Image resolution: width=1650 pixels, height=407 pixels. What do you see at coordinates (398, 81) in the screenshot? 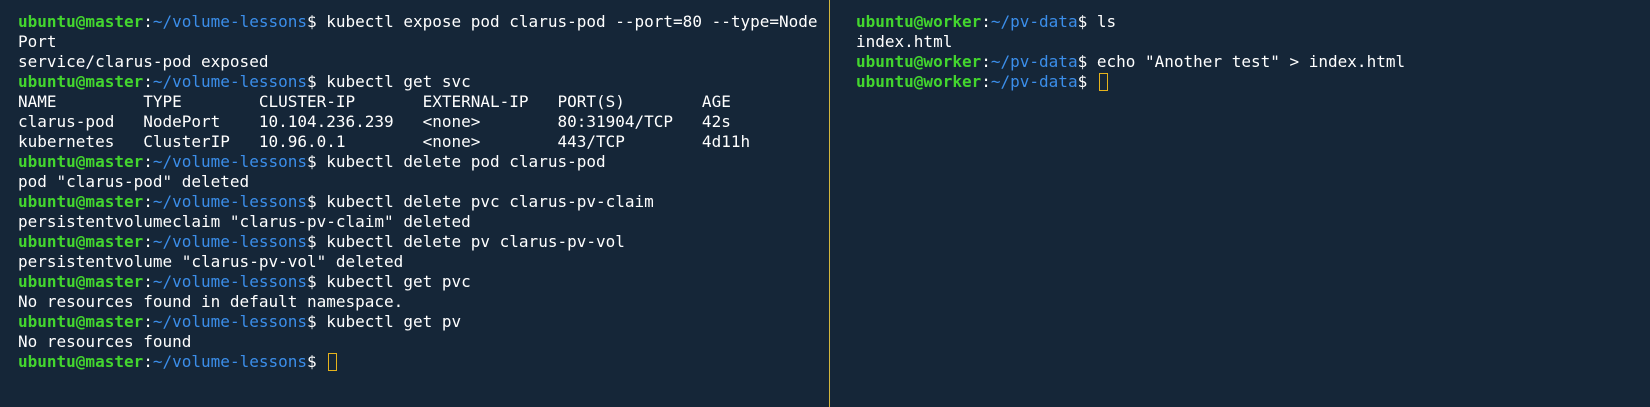
I see `command-text: kubectl get svc` at bounding box center [398, 81].